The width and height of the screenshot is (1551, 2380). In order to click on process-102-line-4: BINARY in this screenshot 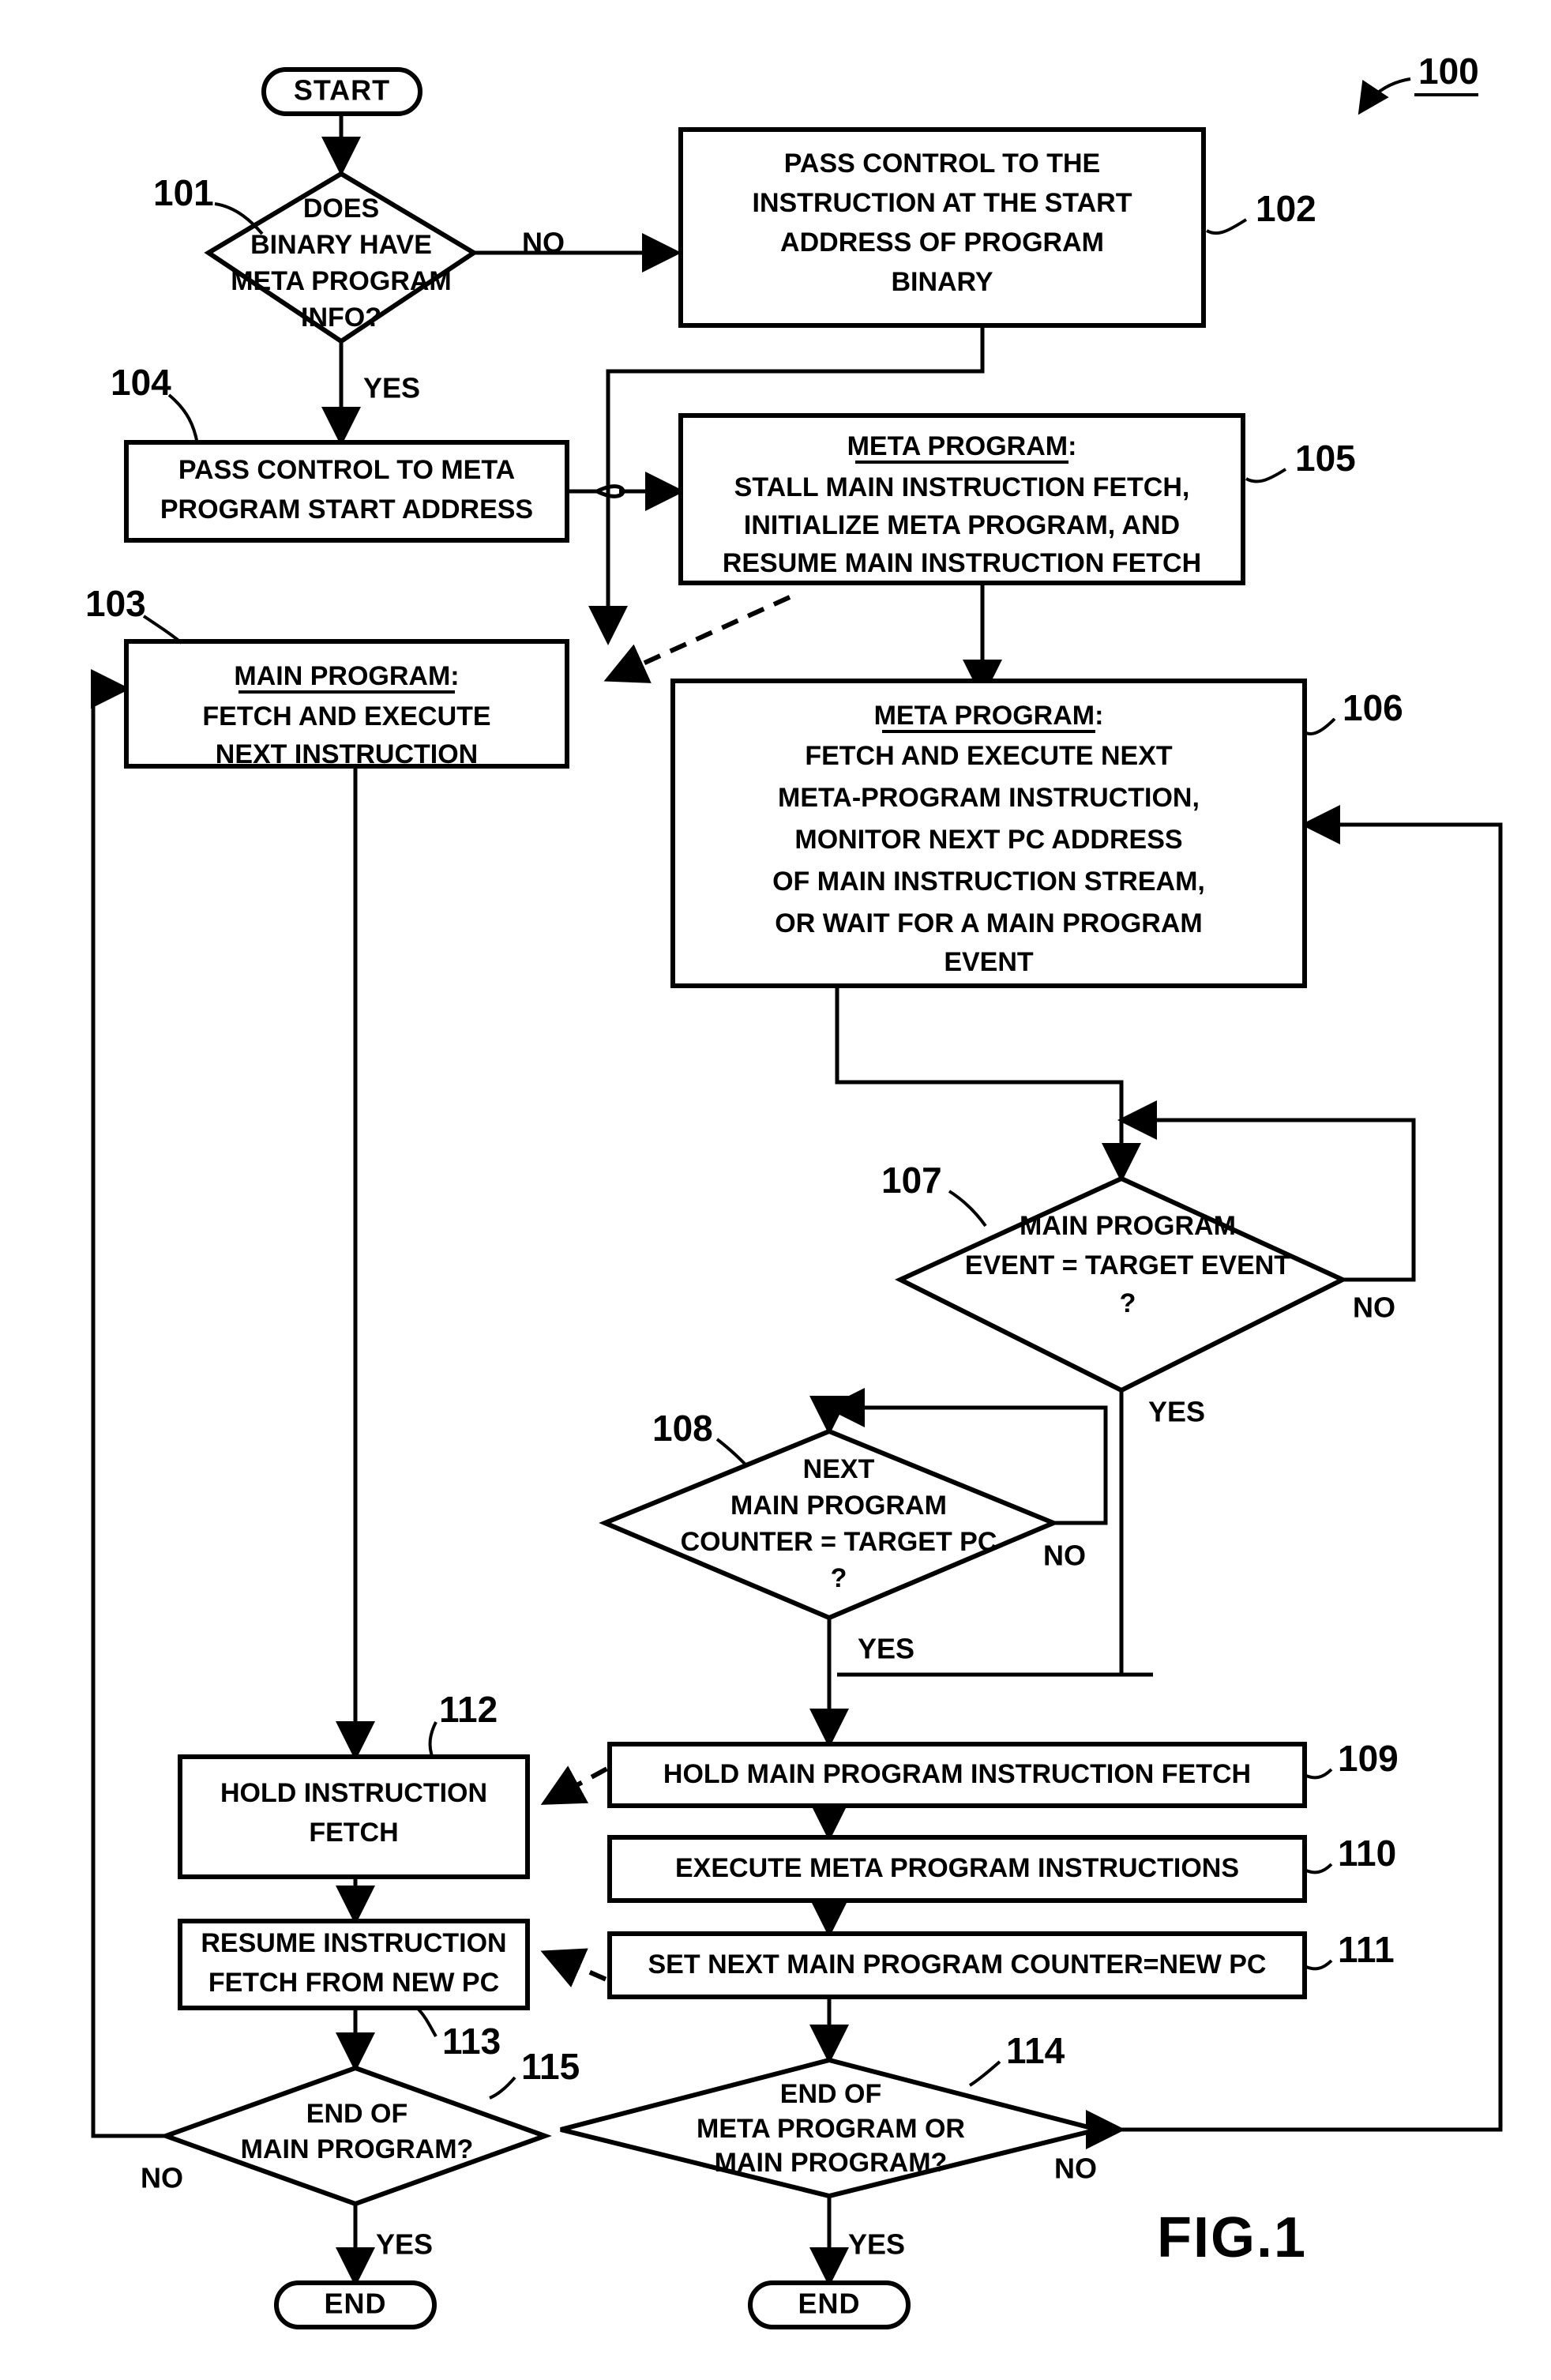, I will do `click(942, 282)`.